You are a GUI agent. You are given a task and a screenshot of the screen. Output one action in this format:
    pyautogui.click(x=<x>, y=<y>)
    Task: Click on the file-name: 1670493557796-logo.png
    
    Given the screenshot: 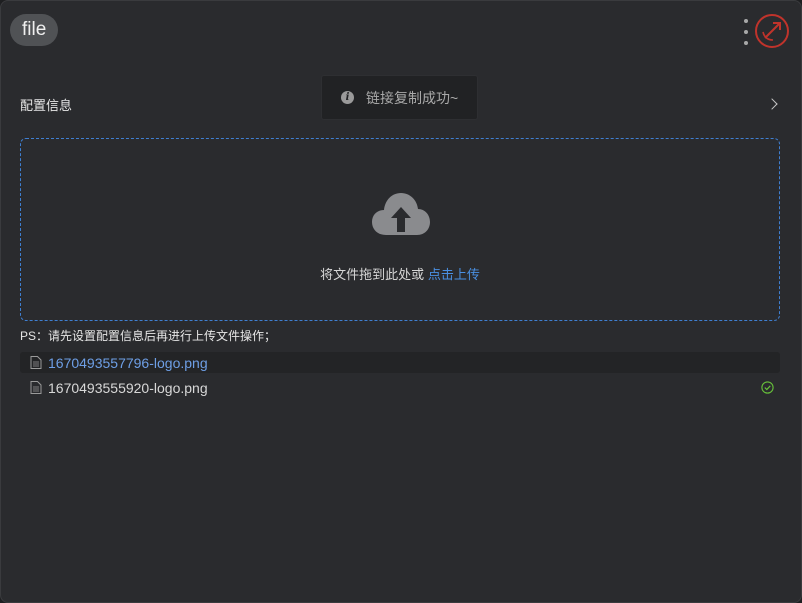 What is the action you would take?
    pyautogui.click(x=128, y=362)
    